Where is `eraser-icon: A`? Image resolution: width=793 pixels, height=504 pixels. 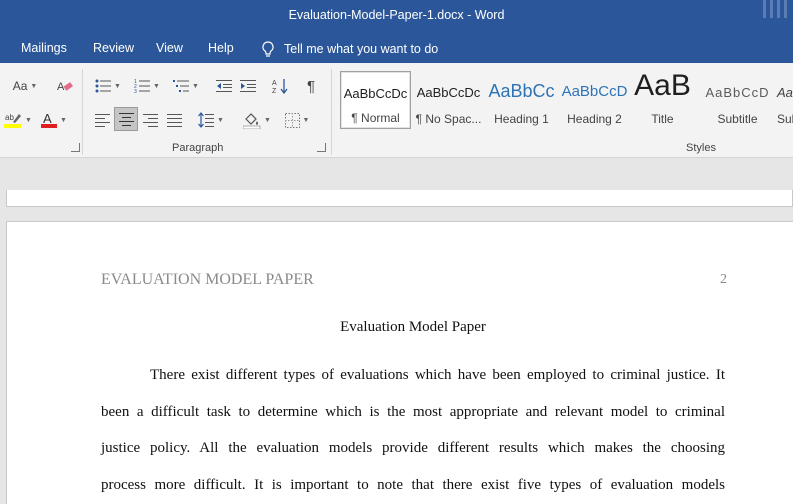 eraser-icon: A is located at coordinates (65, 87).